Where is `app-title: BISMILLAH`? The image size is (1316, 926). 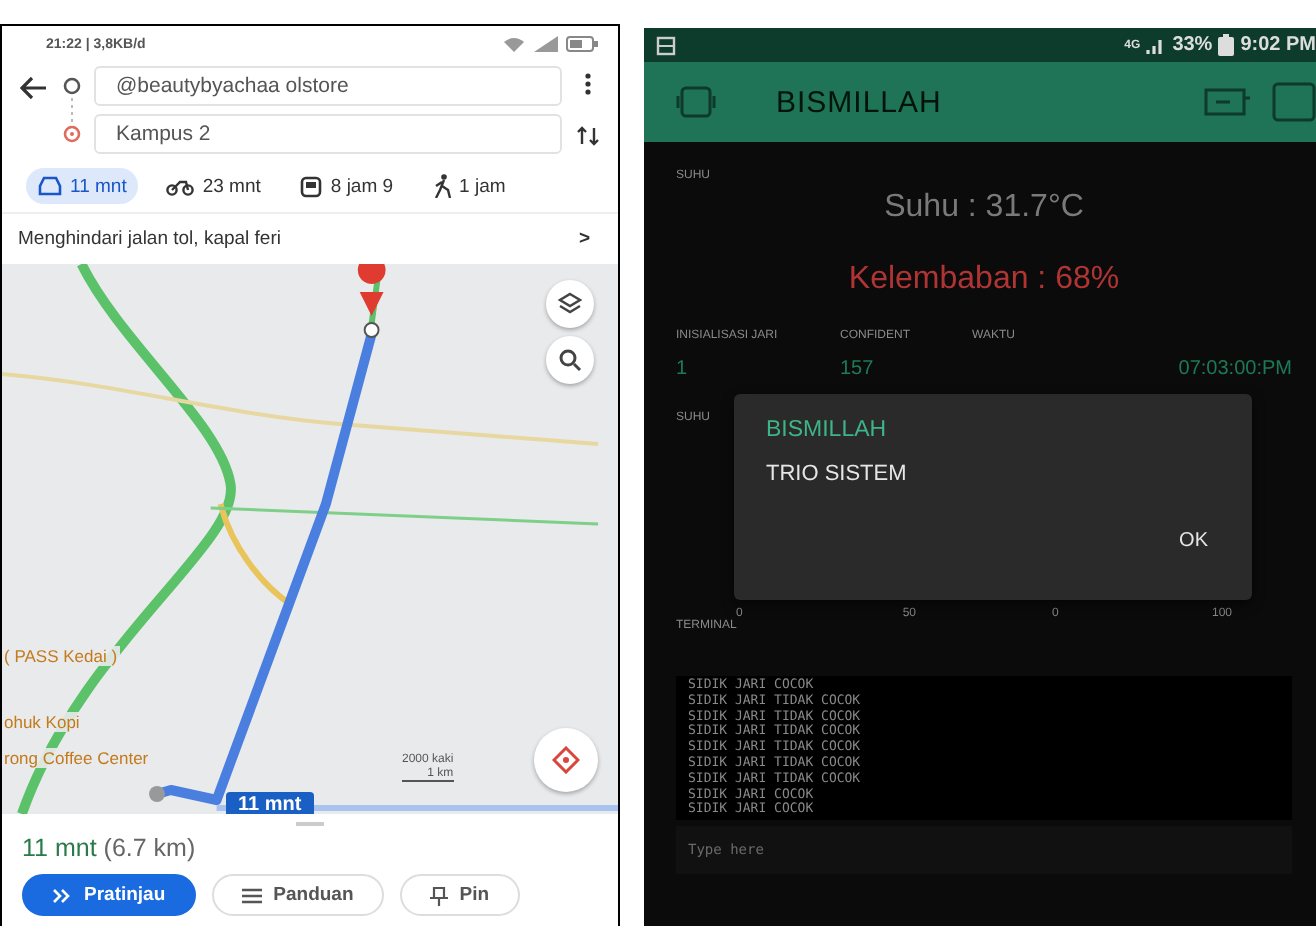
app-title: BISMILLAH is located at coordinates (859, 102).